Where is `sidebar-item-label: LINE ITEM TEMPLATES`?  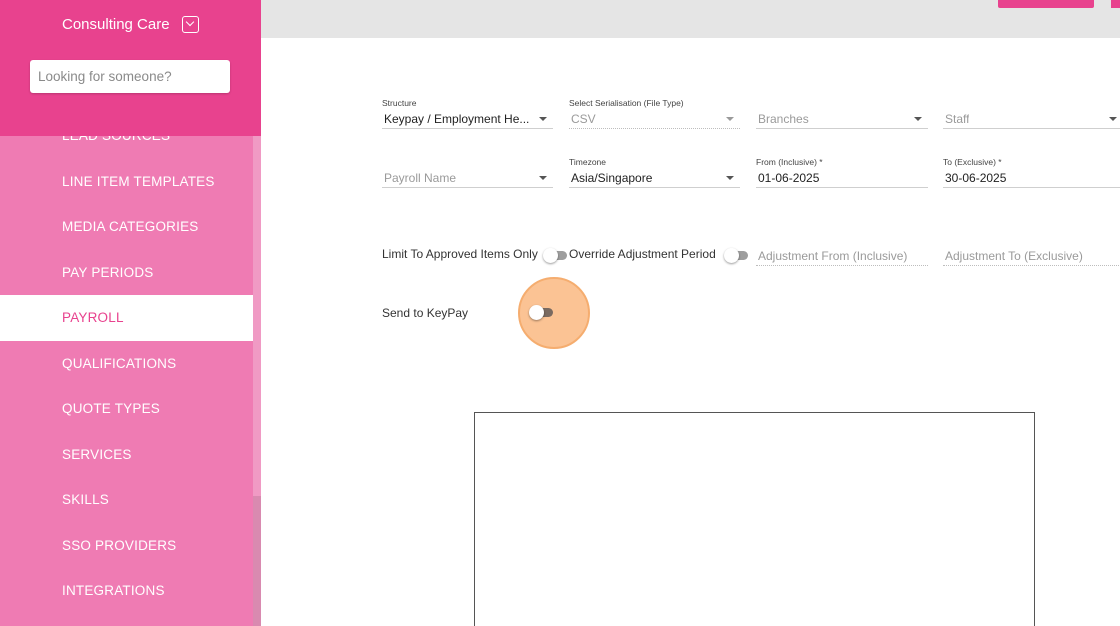 sidebar-item-label: LINE ITEM TEMPLATES is located at coordinates (138, 181).